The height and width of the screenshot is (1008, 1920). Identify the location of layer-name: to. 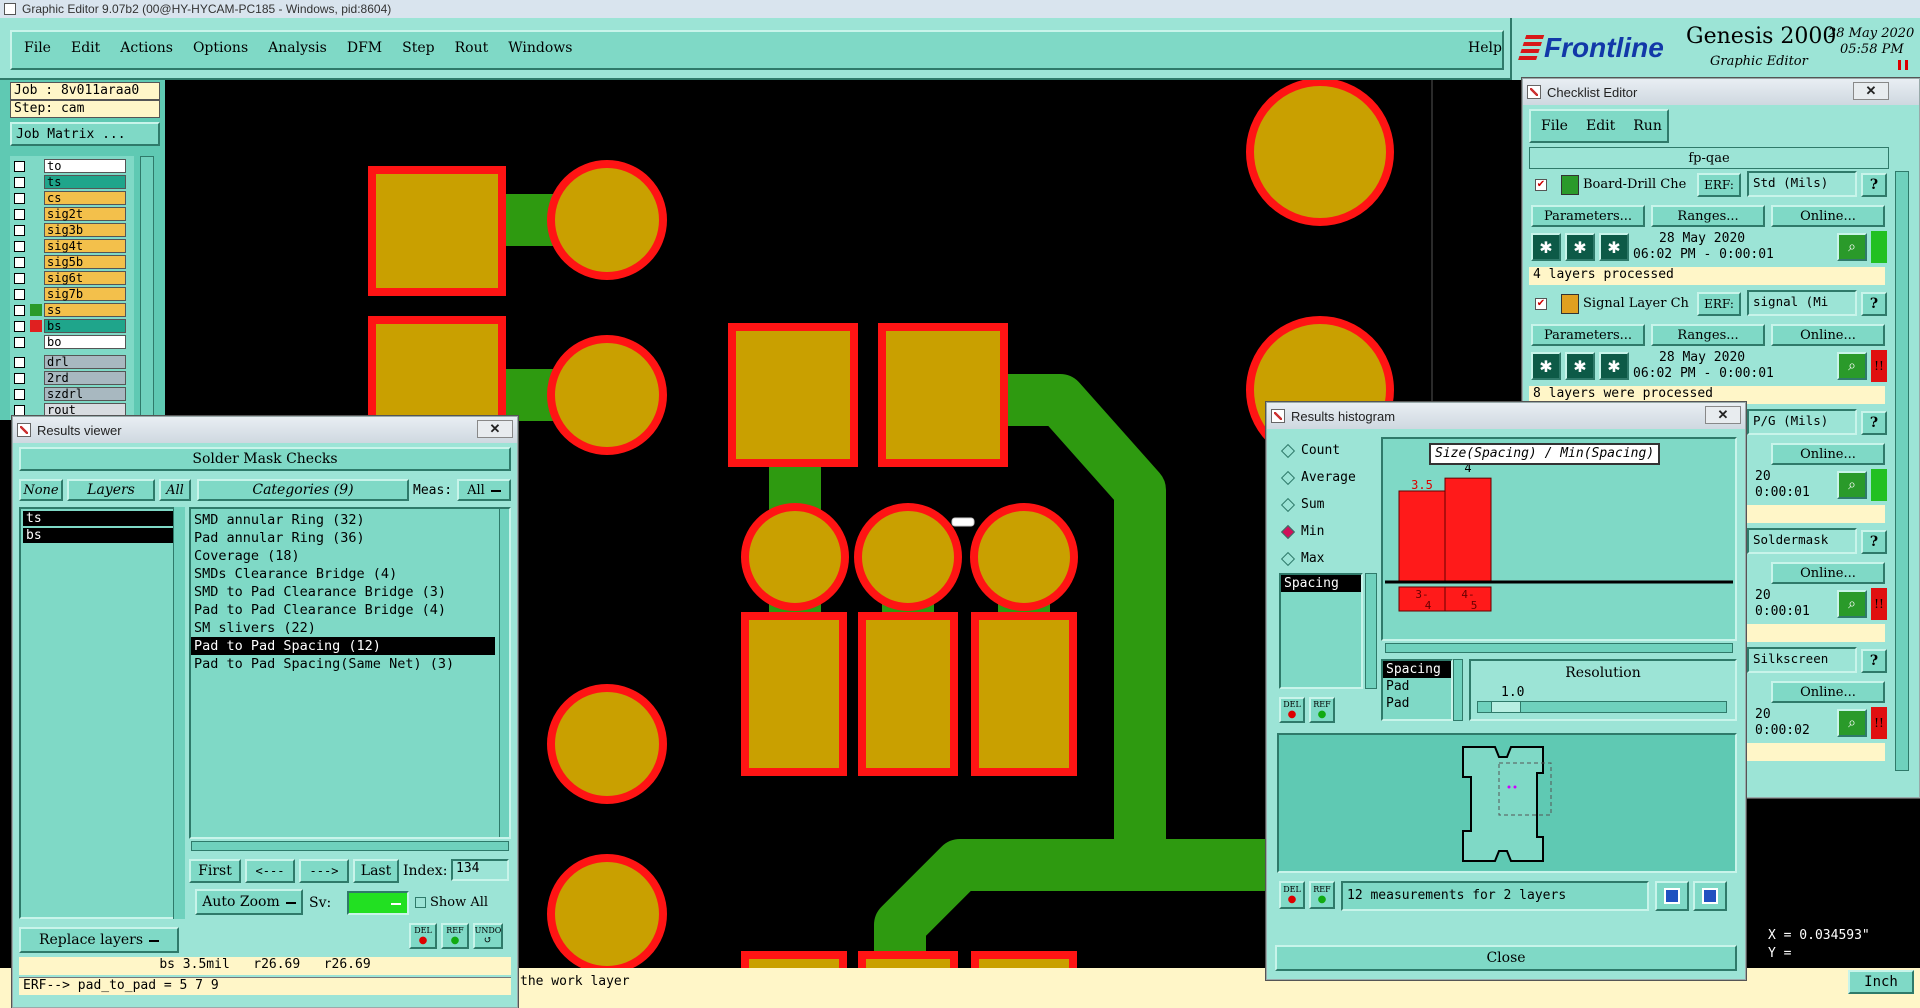
(85, 166).